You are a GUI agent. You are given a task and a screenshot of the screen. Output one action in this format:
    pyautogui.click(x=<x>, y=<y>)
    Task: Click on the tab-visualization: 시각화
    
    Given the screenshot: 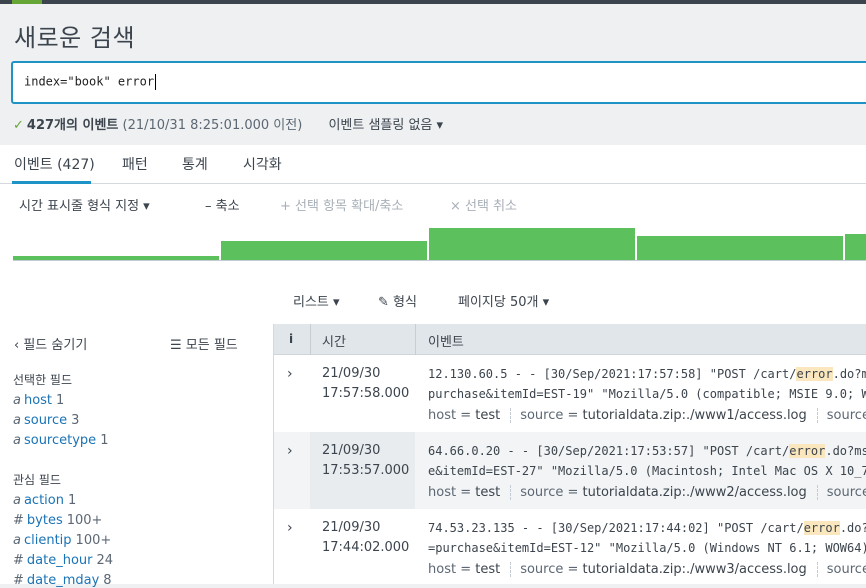 What is the action you would take?
    pyautogui.click(x=262, y=164)
    